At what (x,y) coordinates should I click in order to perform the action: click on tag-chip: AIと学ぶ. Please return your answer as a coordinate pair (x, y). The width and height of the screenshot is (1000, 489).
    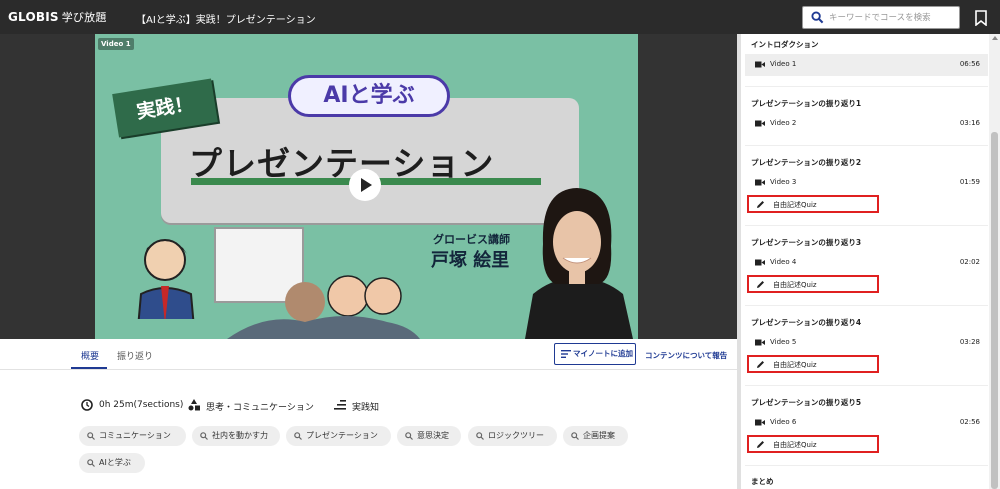
    Looking at the image, I should click on (112, 463).